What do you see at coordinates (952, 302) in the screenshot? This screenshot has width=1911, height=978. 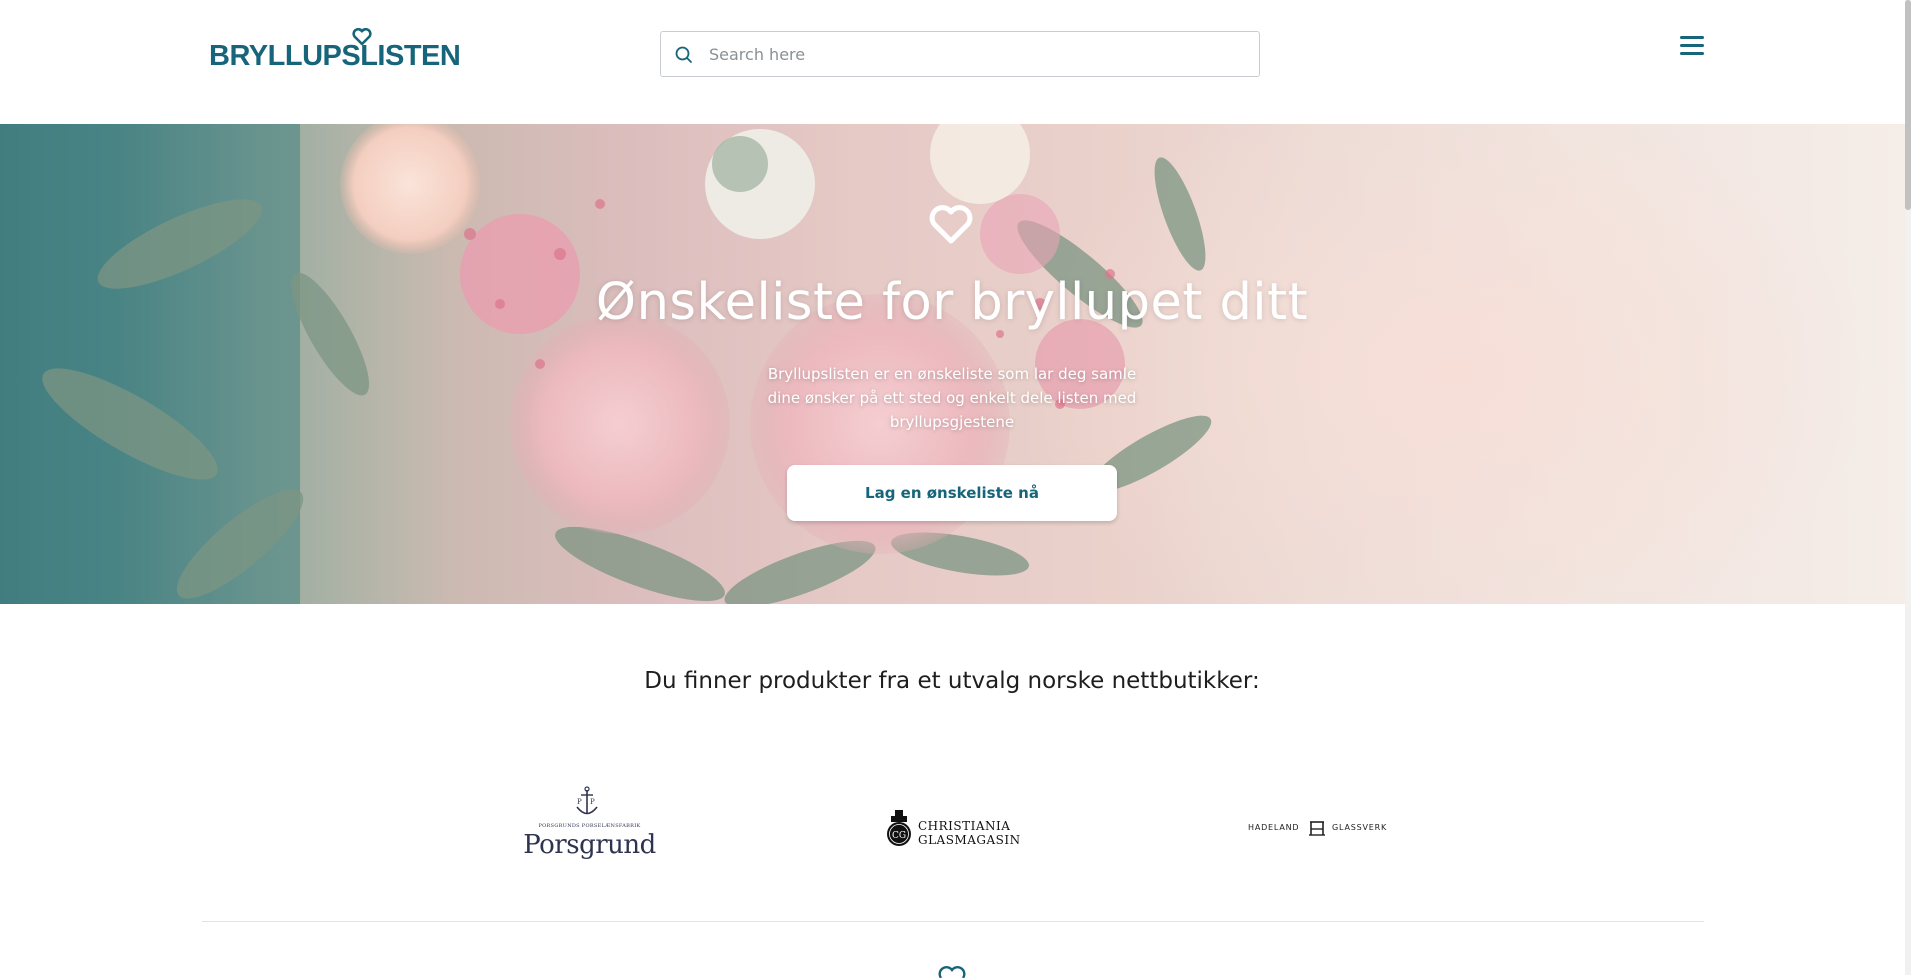 I see `hero-title: Ønskeliste for bryllupet ditt` at bounding box center [952, 302].